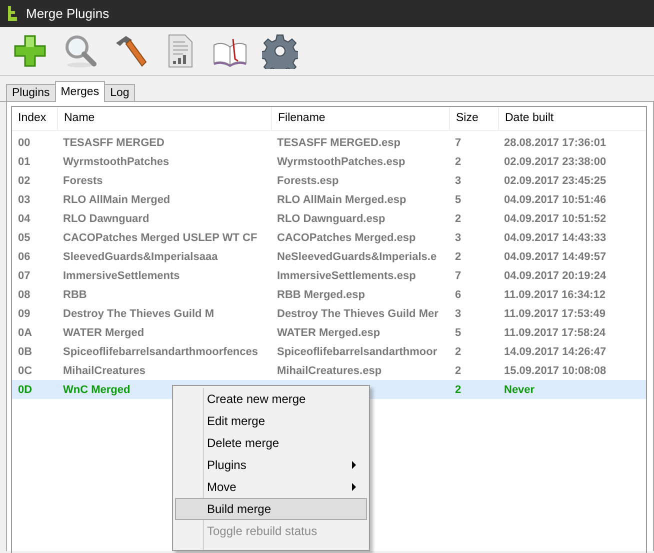 The height and width of the screenshot is (553, 654). I want to click on window-title: Merge Plugins, so click(68, 13).